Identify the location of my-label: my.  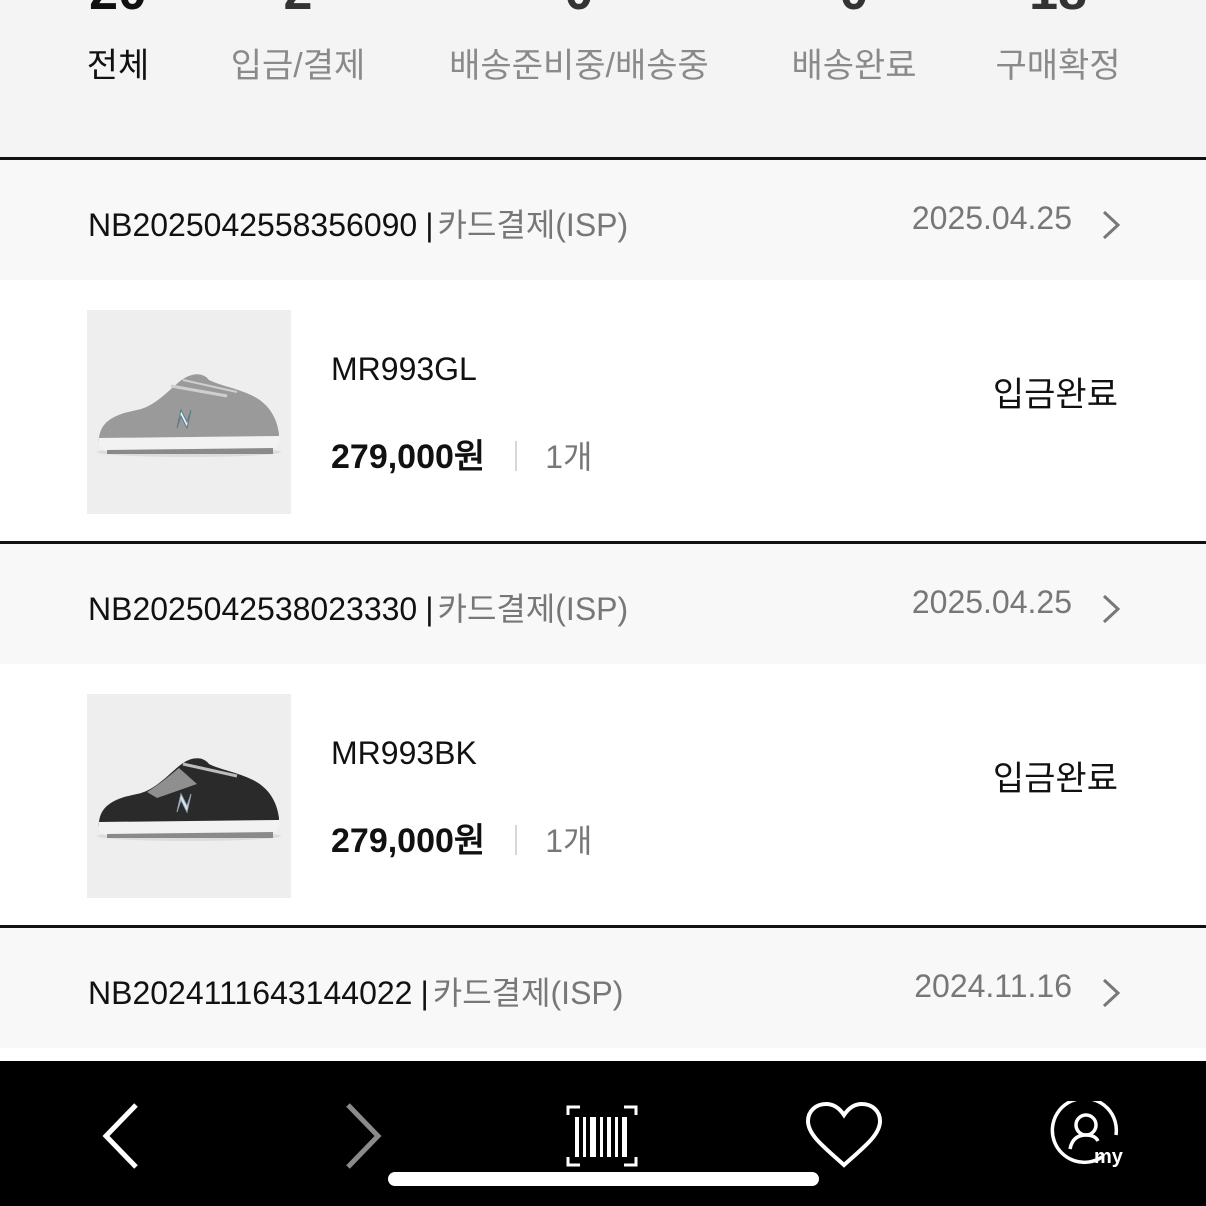
(1109, 1157).